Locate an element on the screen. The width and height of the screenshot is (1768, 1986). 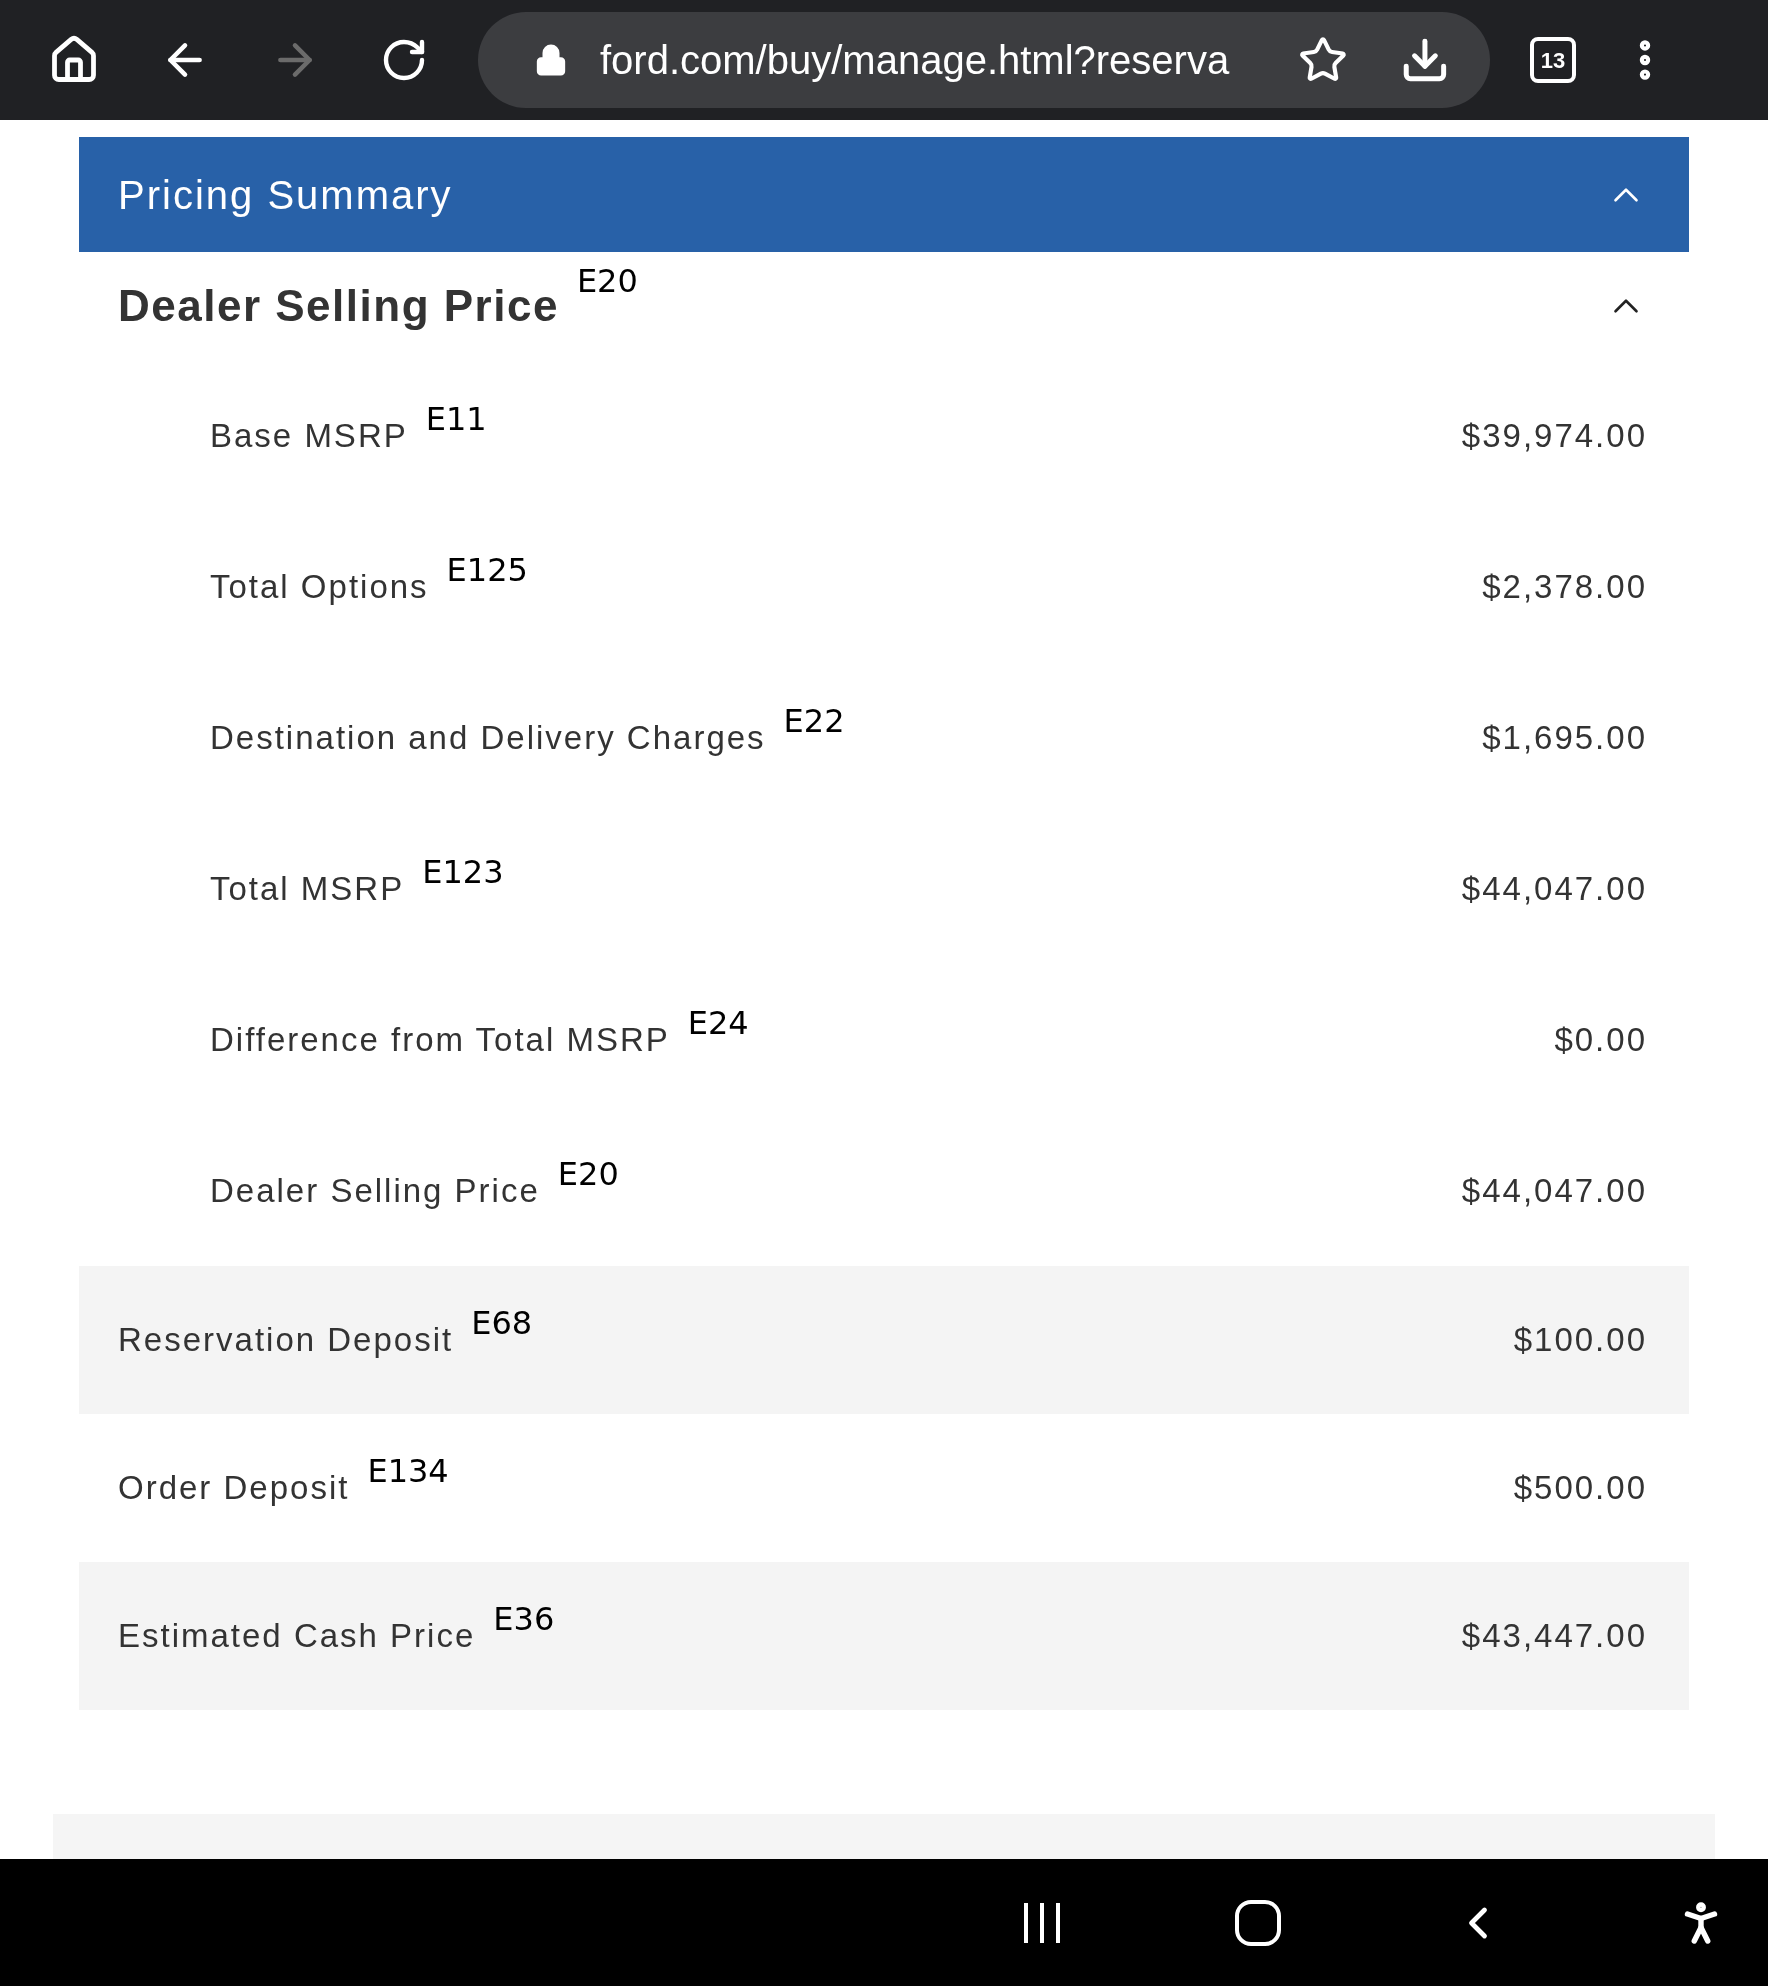
price-label: Dealer Selling Price is located at coordinates (375, 1190).